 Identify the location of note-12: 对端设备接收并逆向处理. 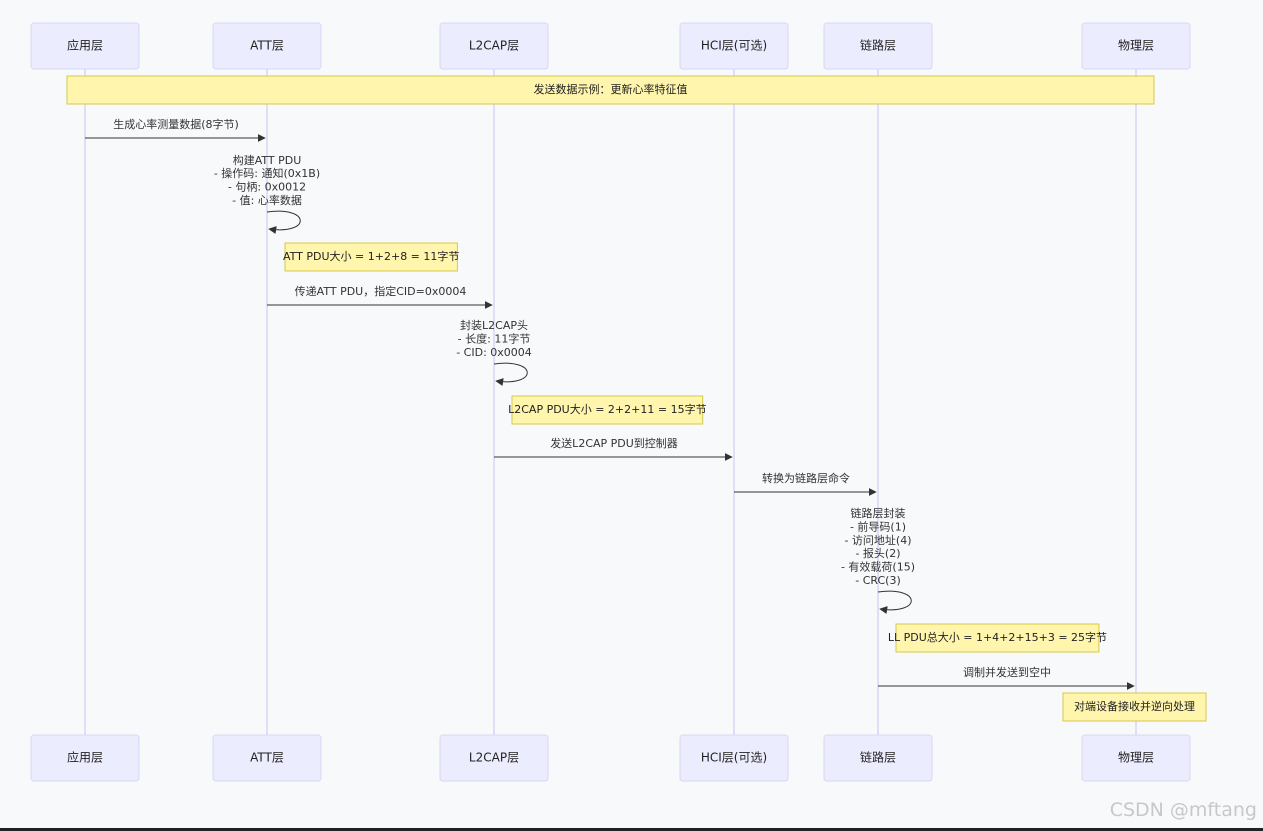
(1134, 707).